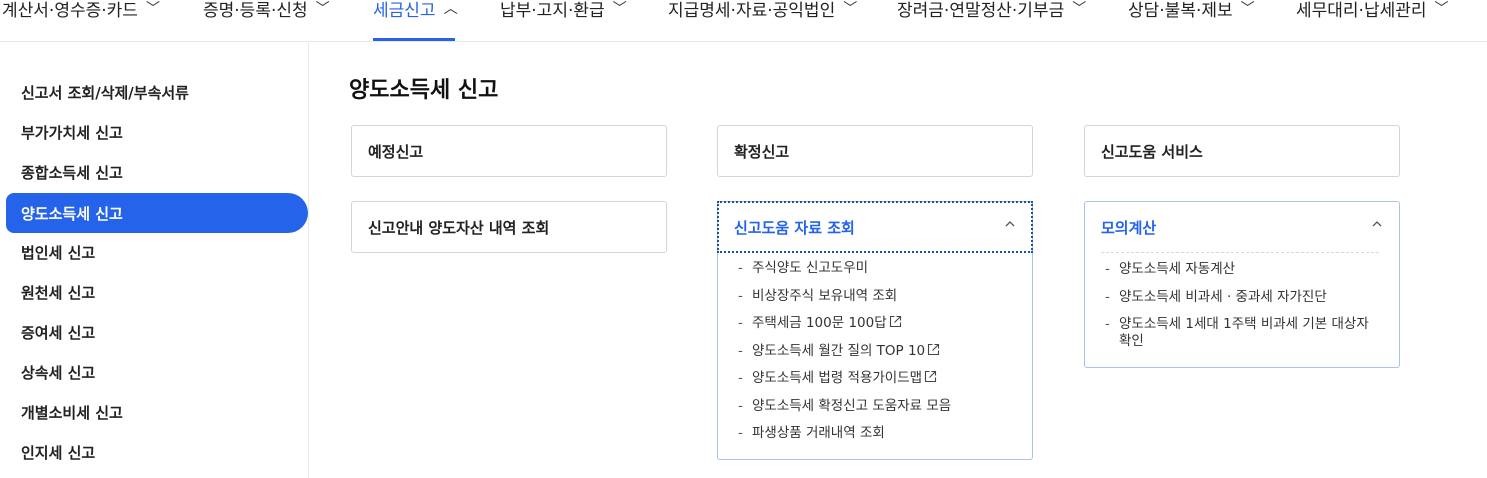  What do you see at coordinates (157, 252) in the screenshot?
I see `sidebar-item-corporate-tax: 법인세 신고` at bounding box center [157, 252].